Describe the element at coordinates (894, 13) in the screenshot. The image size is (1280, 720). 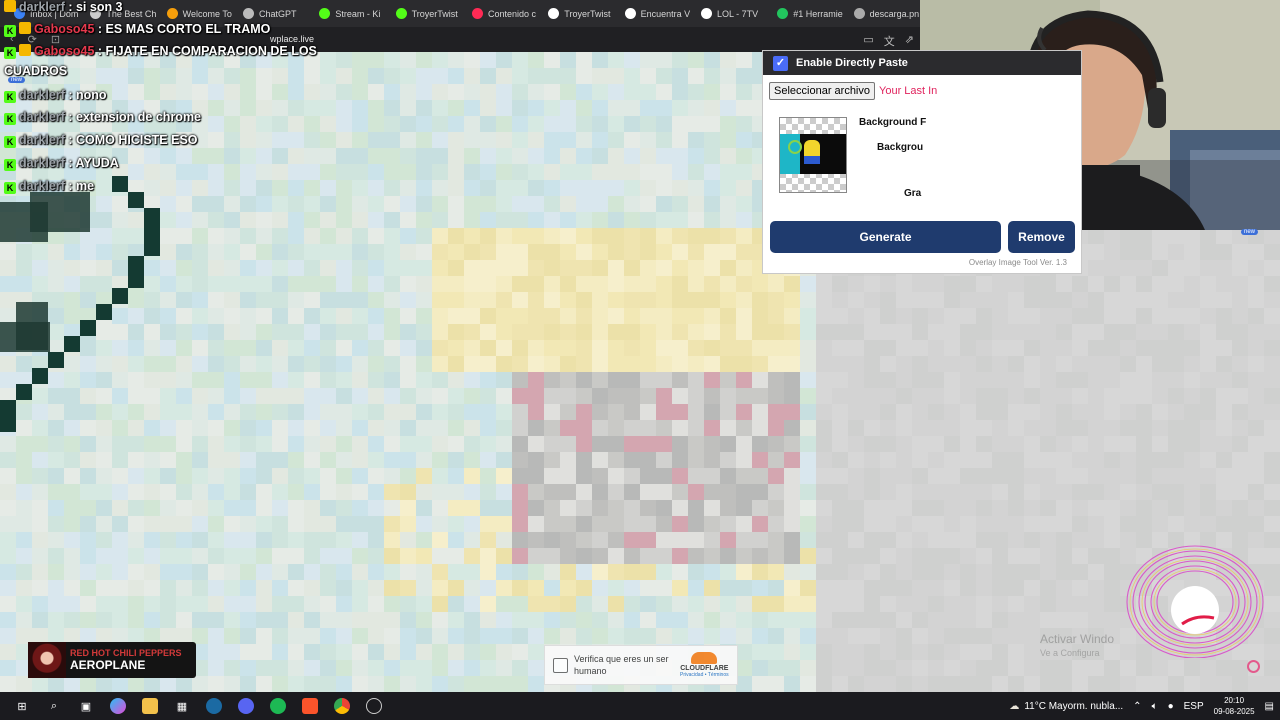
I see `tab-label: descarga.pn` at that location.